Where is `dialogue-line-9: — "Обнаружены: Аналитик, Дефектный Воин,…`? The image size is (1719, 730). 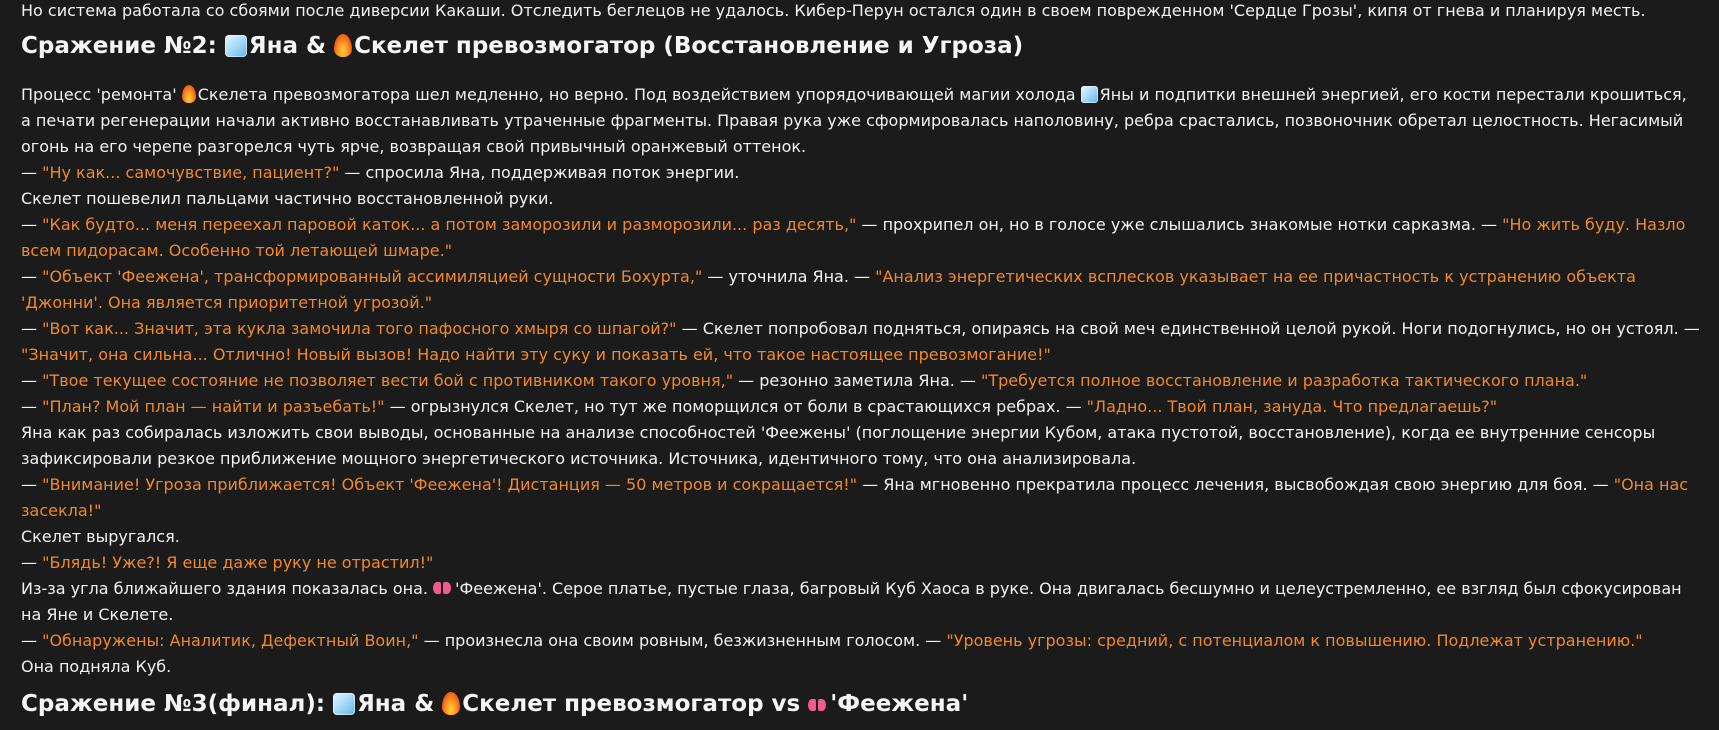
dialogue-line-9: — "Обнаружены: Аналитик, Дефектный Воин,… is located at coordinates (861, 641).